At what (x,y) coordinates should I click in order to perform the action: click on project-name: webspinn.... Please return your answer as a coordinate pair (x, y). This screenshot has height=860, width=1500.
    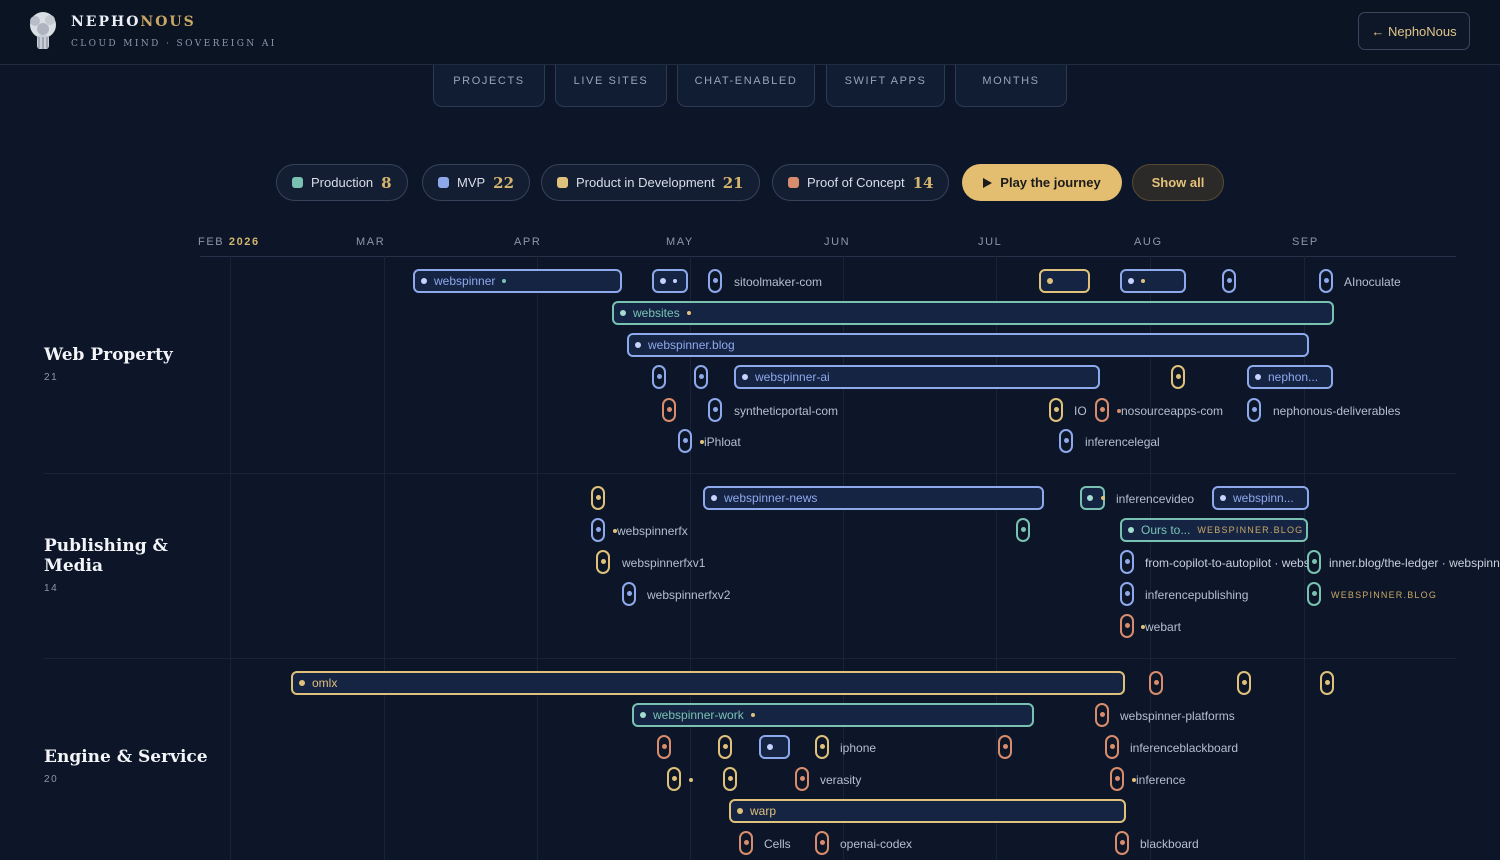
    Looking at the image, I should click on (1263, 498).